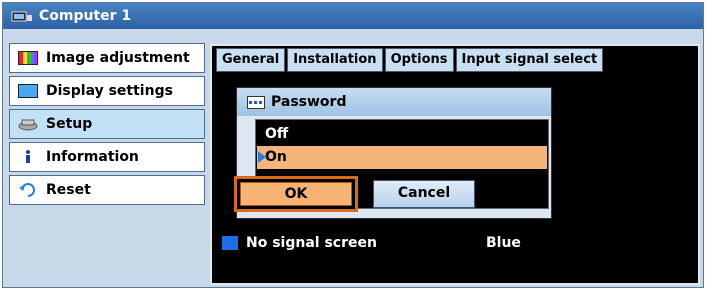 The image size is (706, 290). What do you see at coordinates (251, 60) in the screenshot?
I see `tab-general: General` at bounding box center [251, 60].